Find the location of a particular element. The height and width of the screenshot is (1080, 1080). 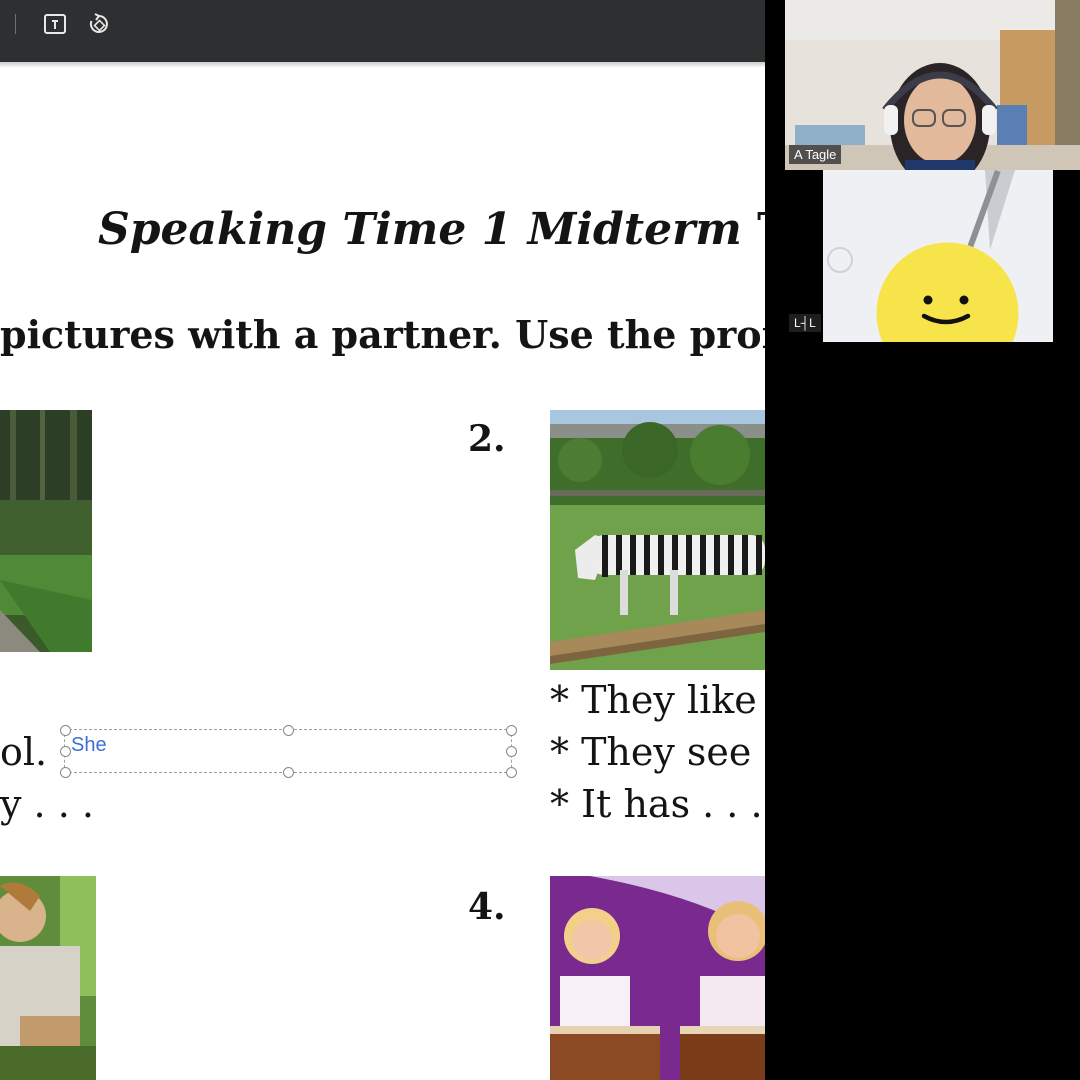

participant-2-name: L┤L is located at coordinates (805, 323).